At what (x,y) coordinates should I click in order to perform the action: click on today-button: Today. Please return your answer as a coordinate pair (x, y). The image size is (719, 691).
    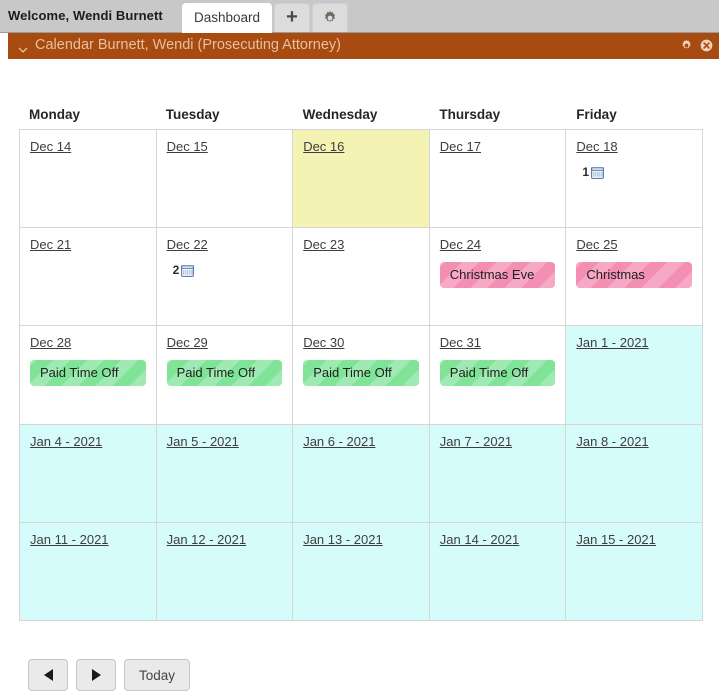
    Looking at the image, I should click on (157, 675).